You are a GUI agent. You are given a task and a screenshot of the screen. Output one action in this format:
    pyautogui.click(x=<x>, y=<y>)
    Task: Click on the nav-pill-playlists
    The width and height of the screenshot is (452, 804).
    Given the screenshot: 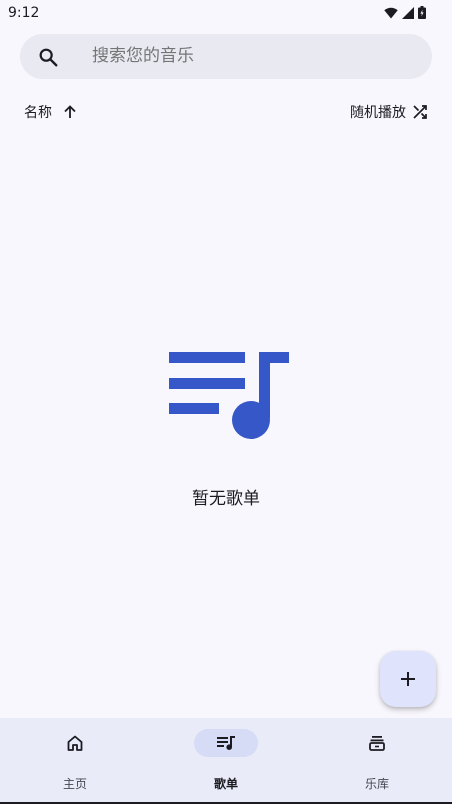 What is the action you would take?
    pyautogui.click(x=226, y=743)
    